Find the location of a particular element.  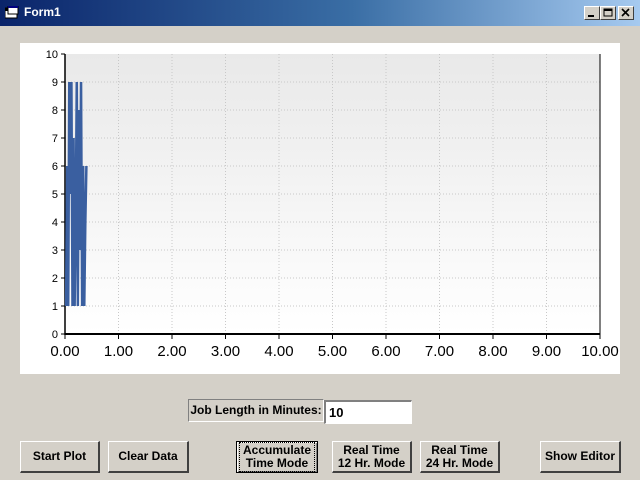

x-tick-label: 0.00 is located at coordinates (64, 351).